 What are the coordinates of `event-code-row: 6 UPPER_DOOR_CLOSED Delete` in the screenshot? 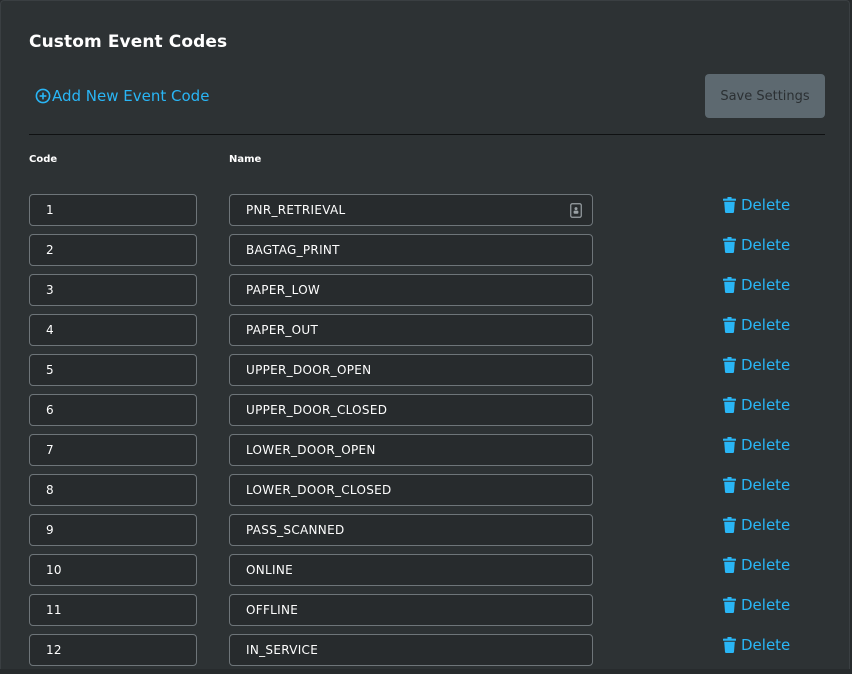 It's located at (426, 410).